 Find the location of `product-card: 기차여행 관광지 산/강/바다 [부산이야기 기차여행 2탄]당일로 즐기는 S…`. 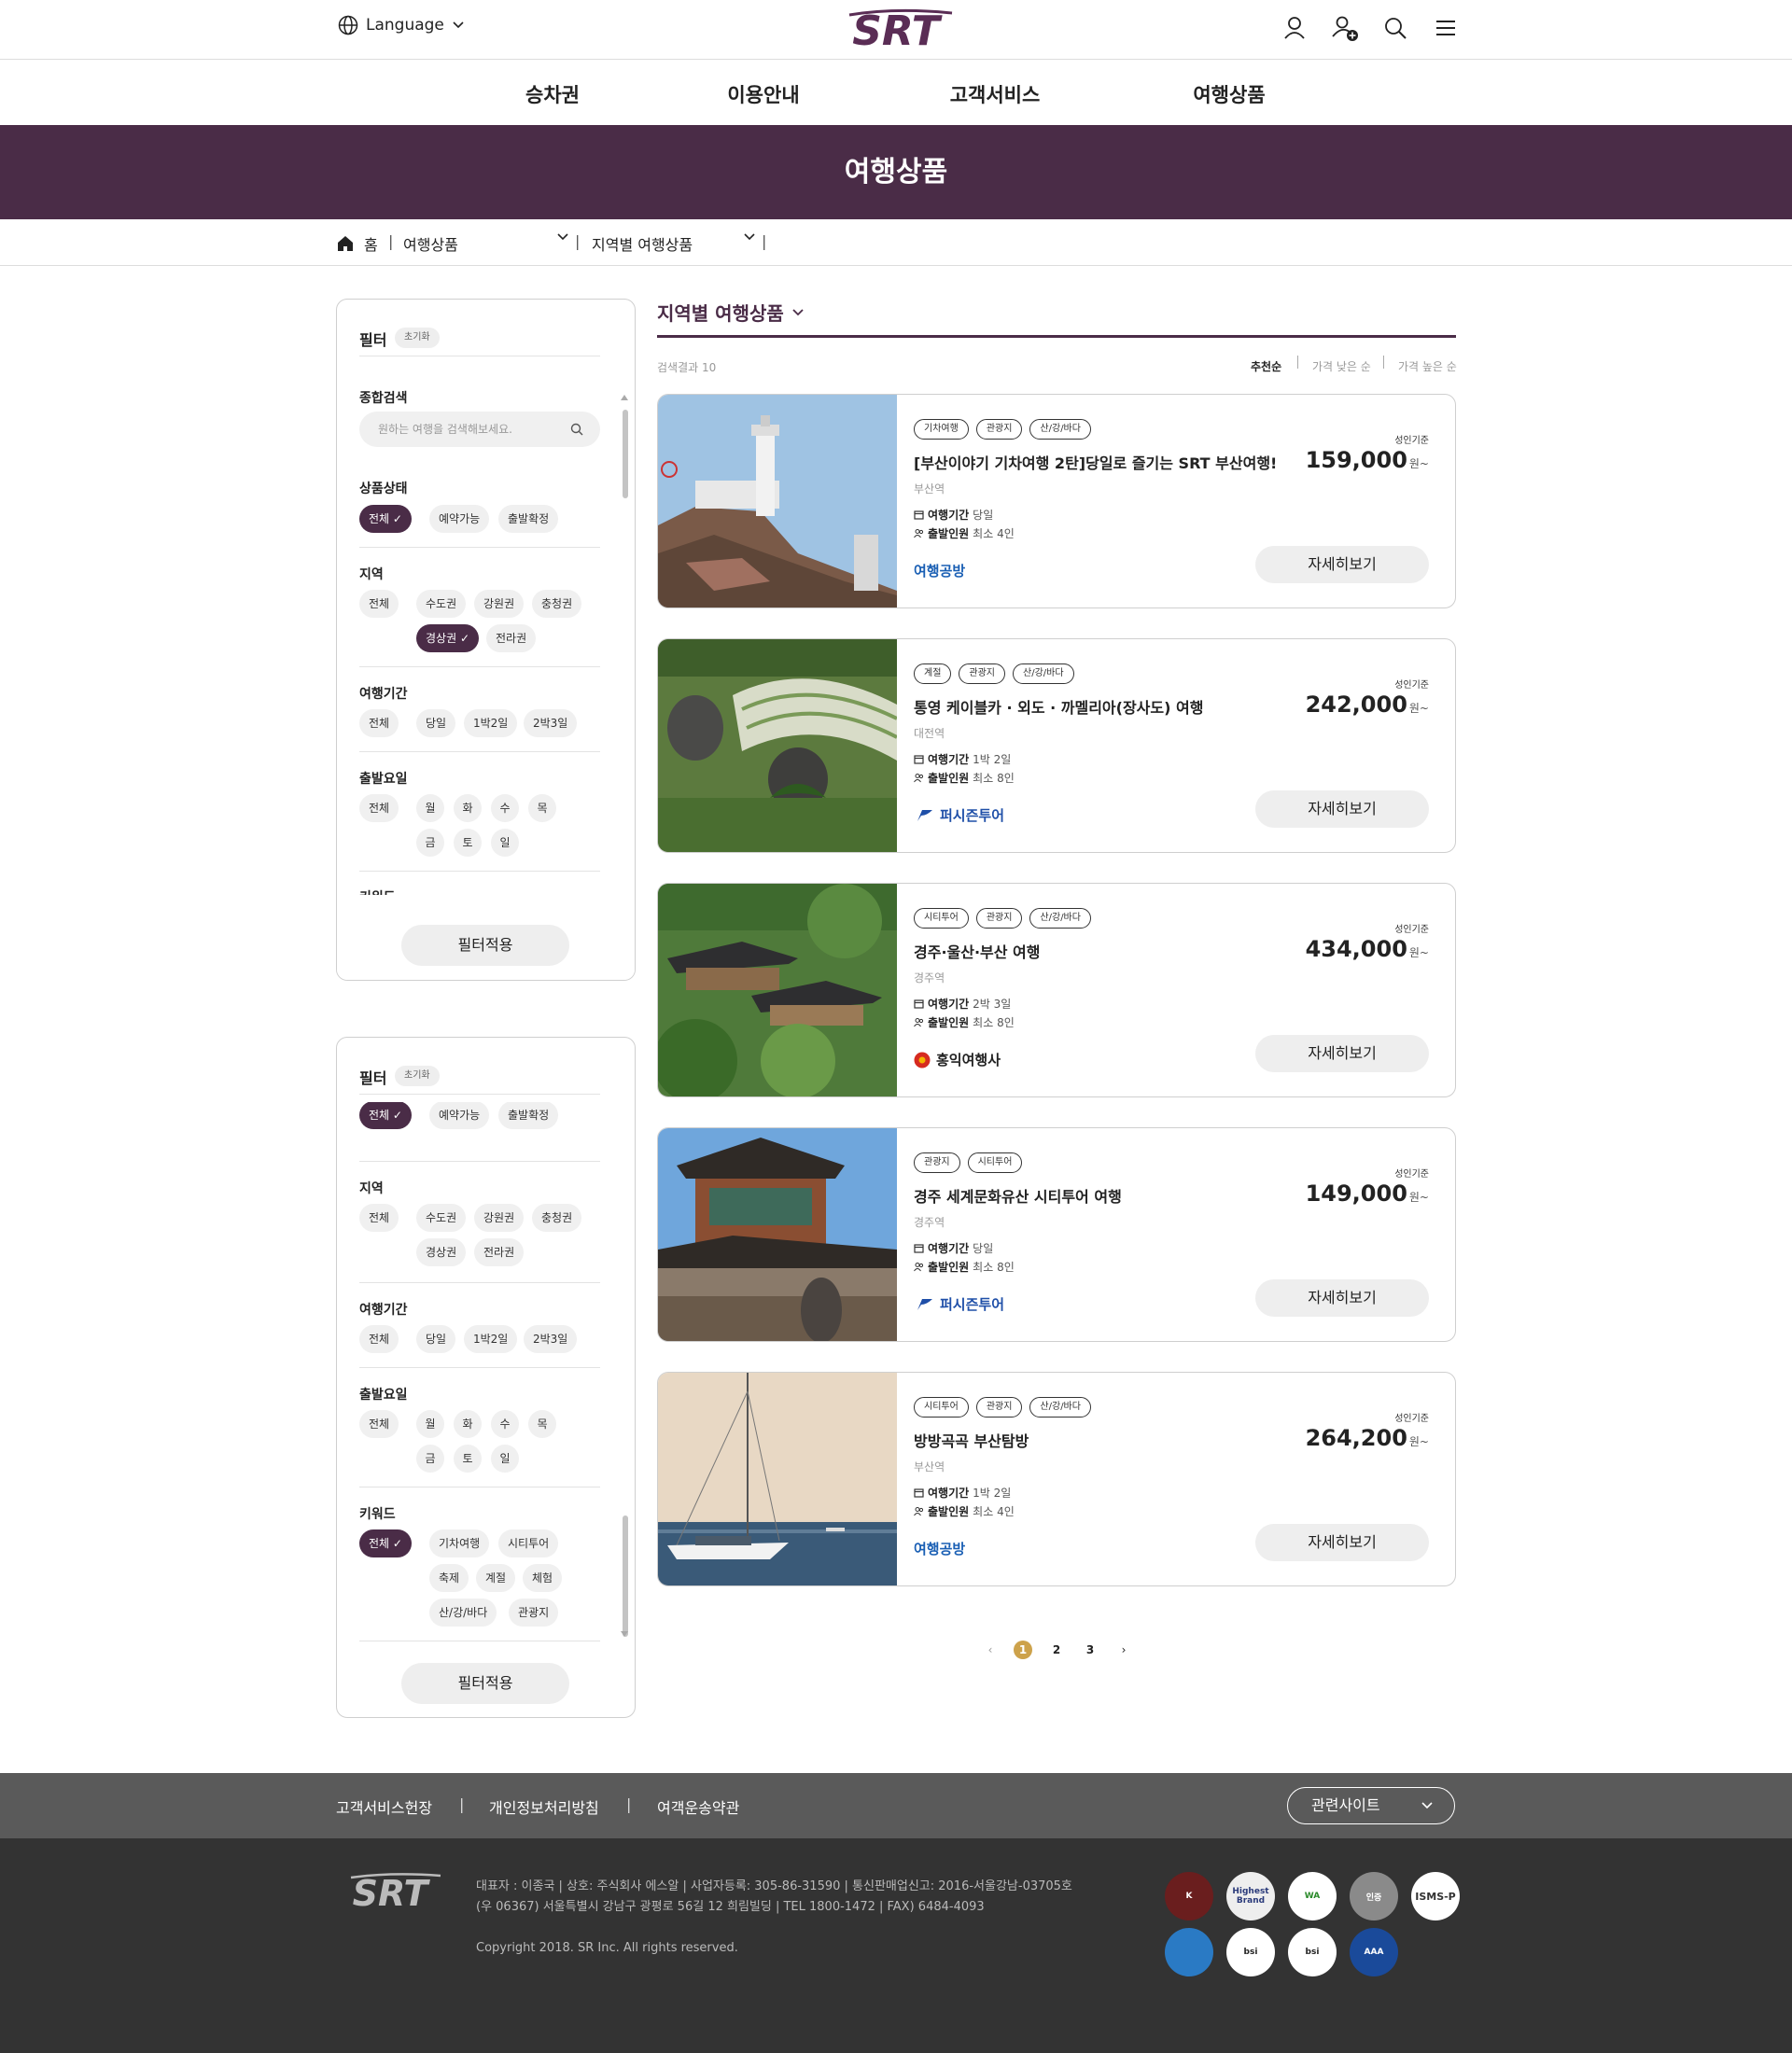

product-card: 기차여행 관광지 산/강/바다 [부산이야기 기차여행 2탄]당일로 즐기는 S… is located at coordinates (1056, 501).